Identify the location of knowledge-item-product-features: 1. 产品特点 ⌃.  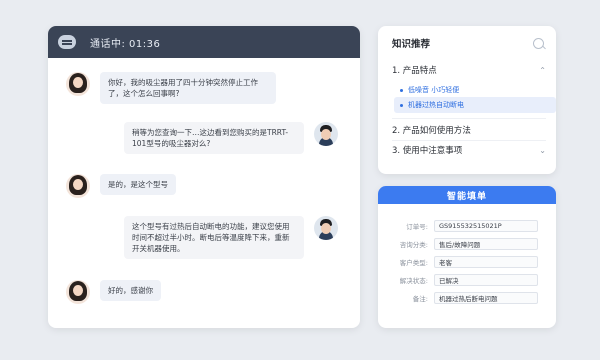
(469, 70).